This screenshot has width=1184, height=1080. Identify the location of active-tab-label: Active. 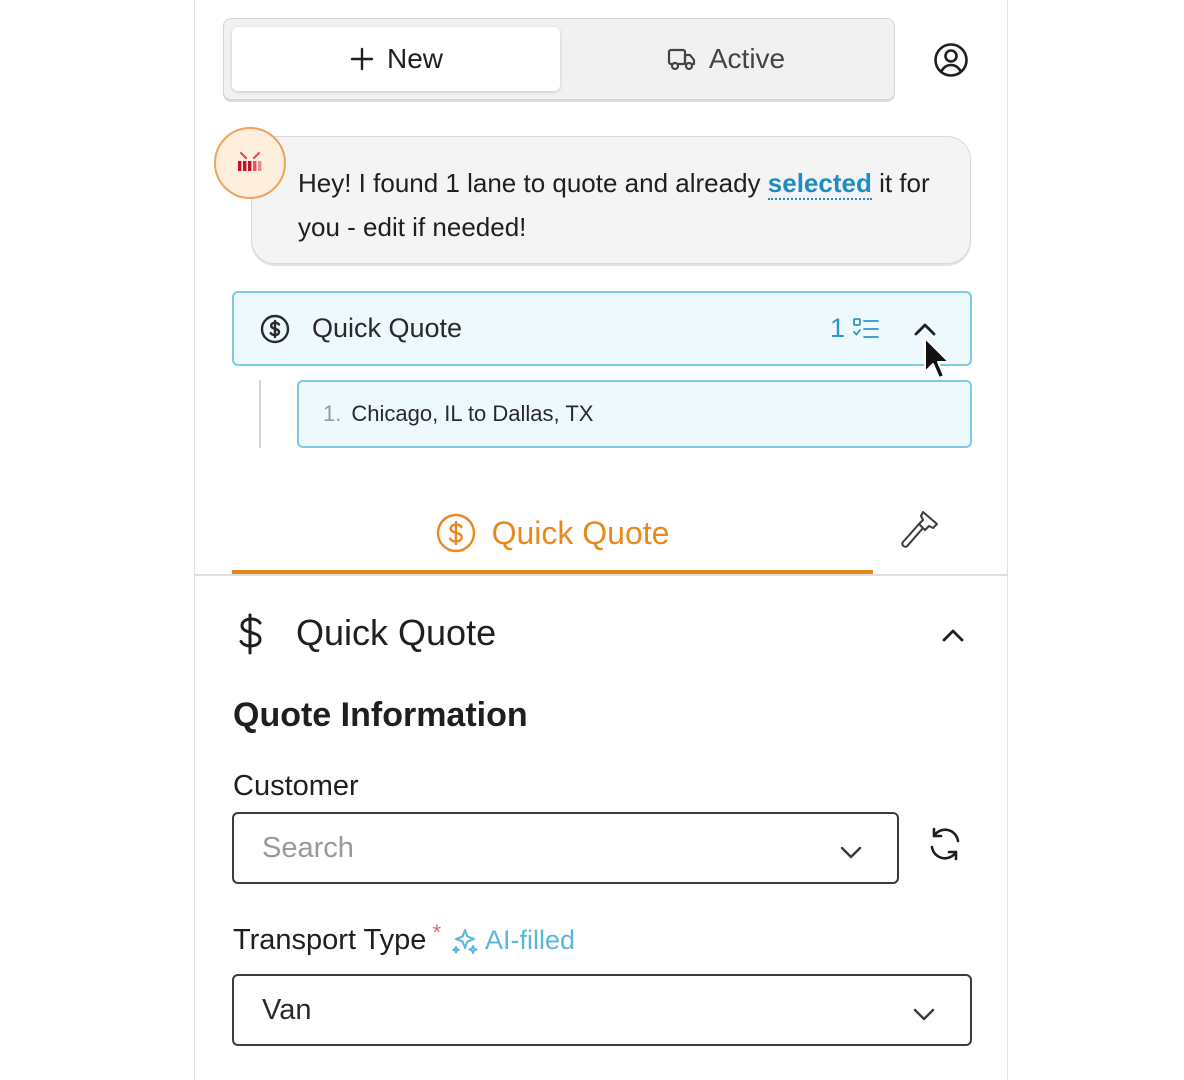
(747, 58).